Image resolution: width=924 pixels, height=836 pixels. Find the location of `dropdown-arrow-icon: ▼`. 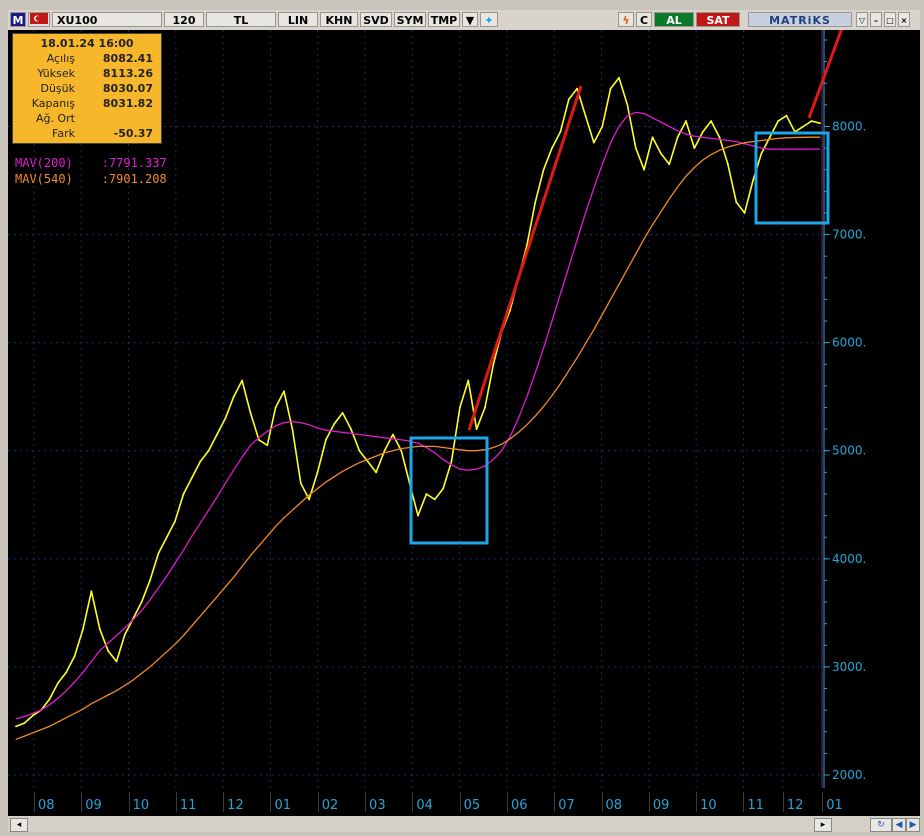

dropdown-arrow-icon: ▼ is located at coordinates (470, 19).